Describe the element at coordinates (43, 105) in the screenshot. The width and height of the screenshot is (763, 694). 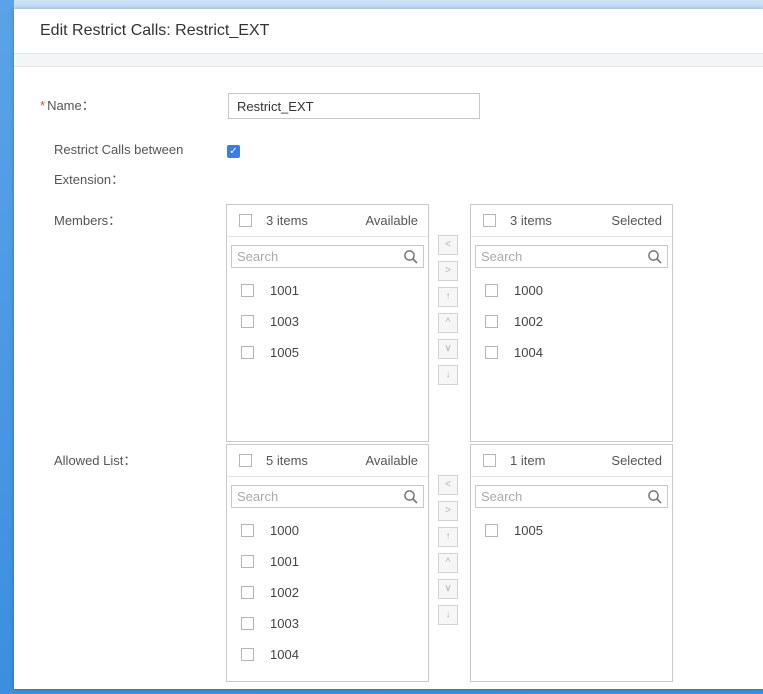
I see `required-mark: *` at that location.